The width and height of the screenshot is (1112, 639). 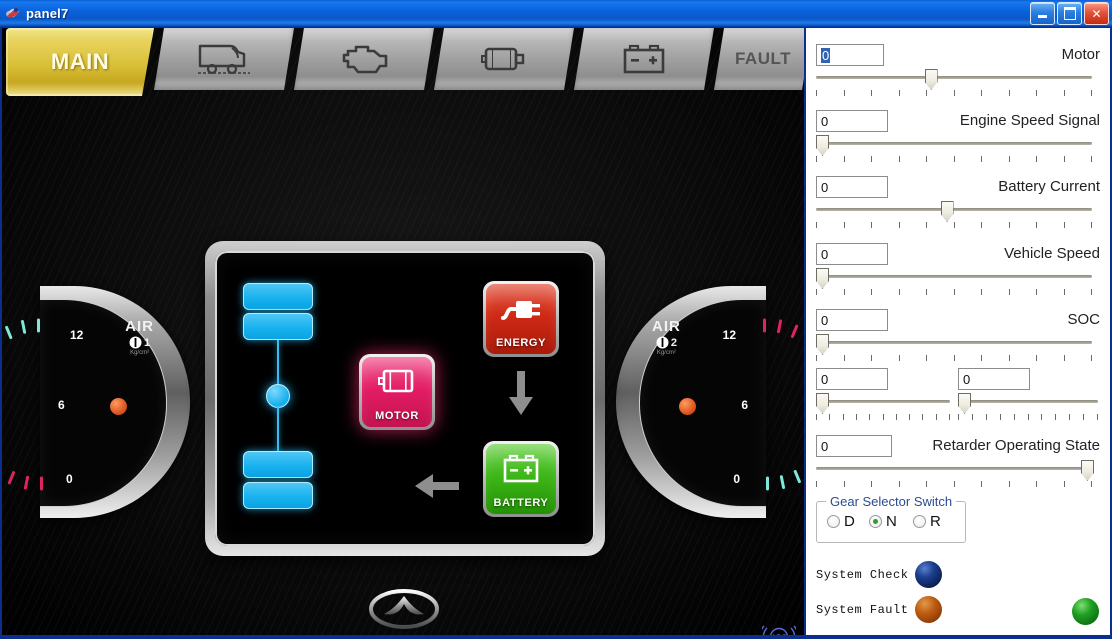 I want to click on tile-energy-face: ENERGY, so click(x=521, y=319).